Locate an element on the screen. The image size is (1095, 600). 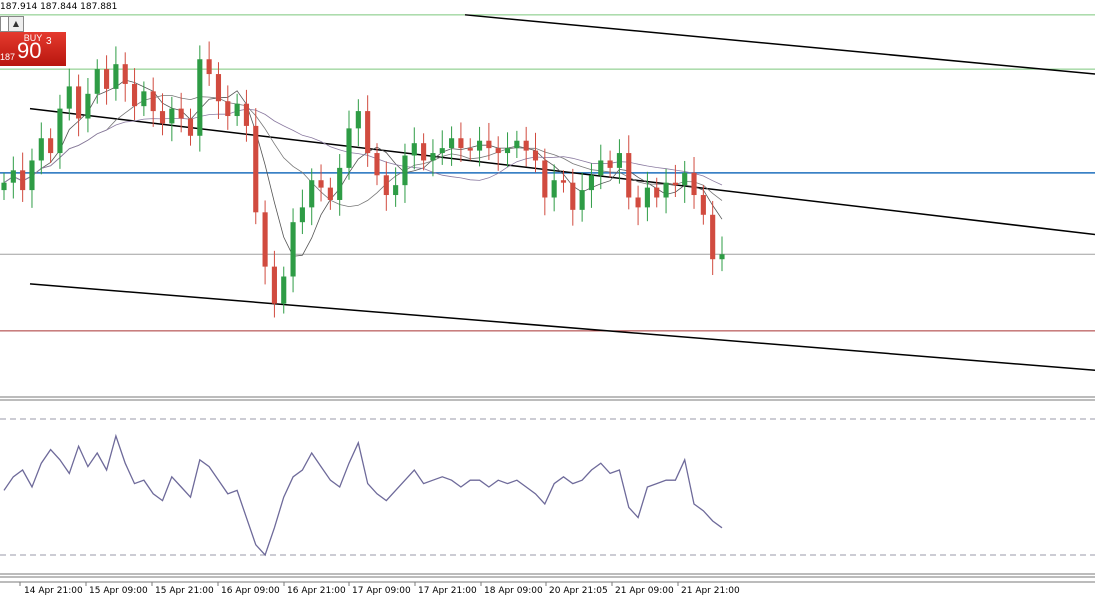
buy-price-prefix: 187 is located at coordinates (8, 57).